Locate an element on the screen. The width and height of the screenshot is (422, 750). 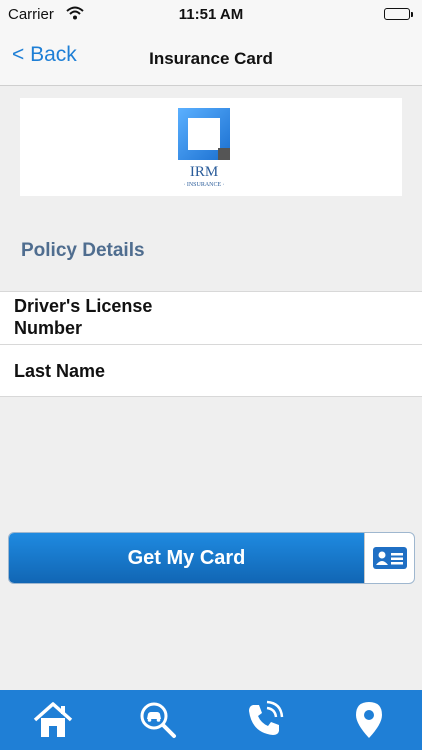
tab-phone is located at coordinates (264, 720).